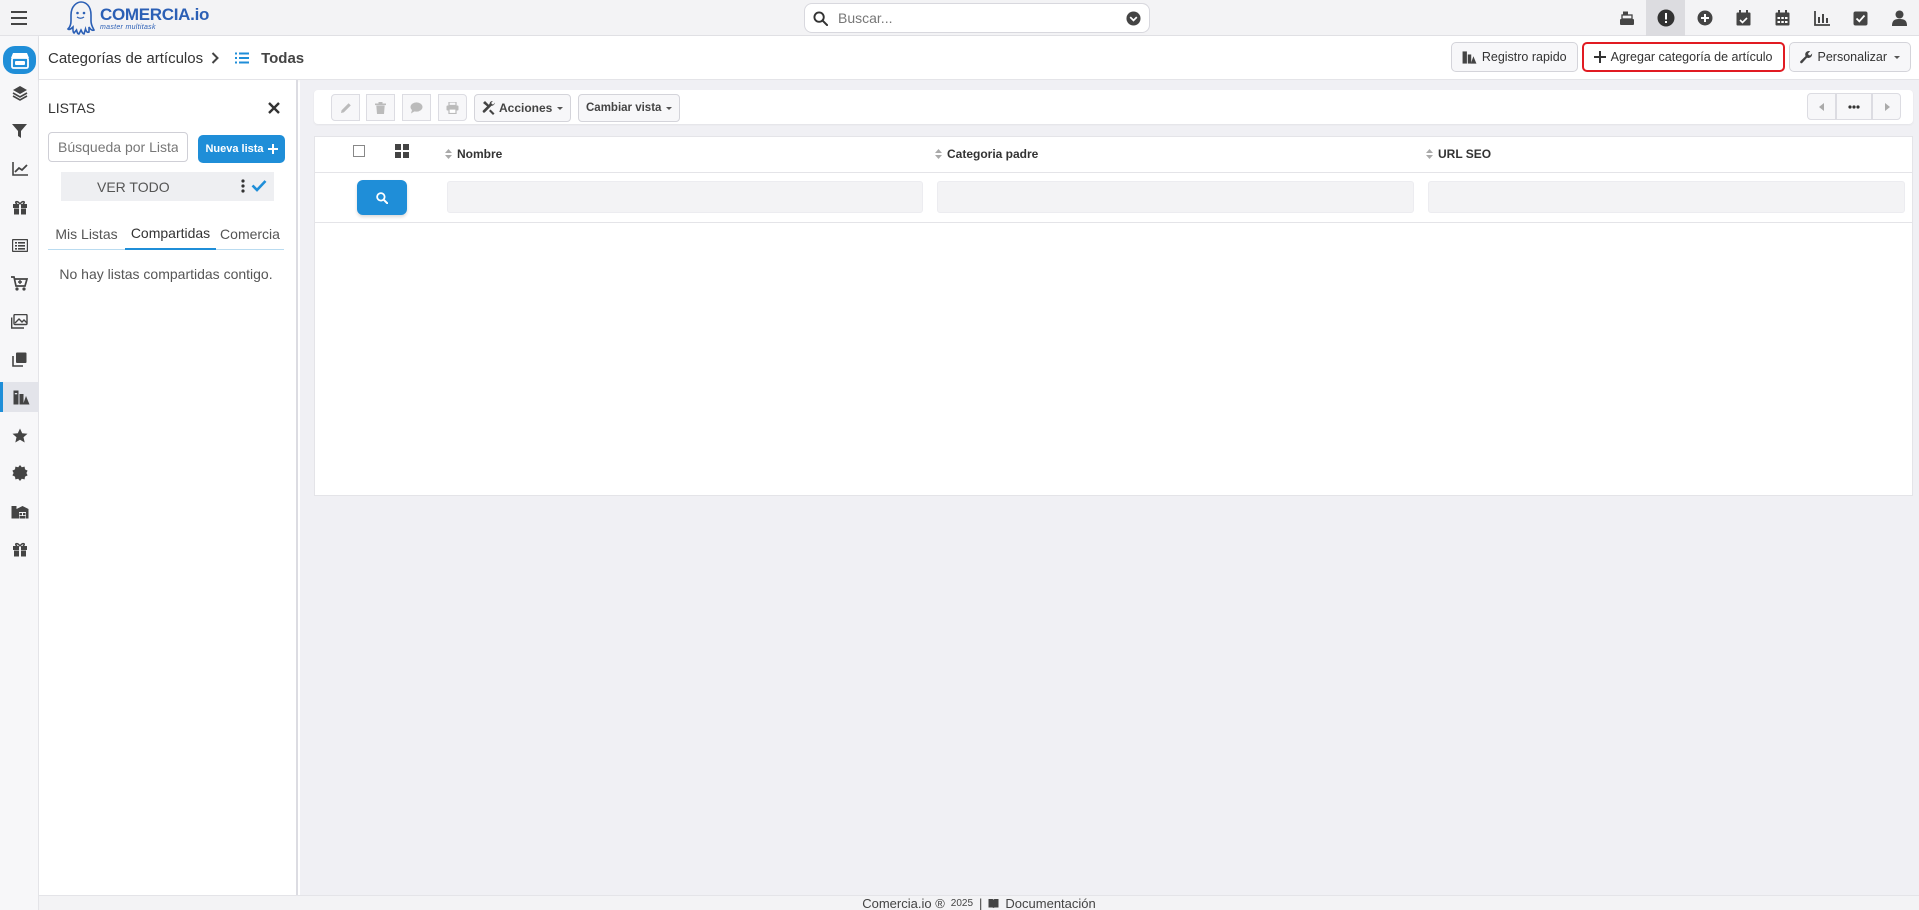 This screenshot has width=1919, height=910. What do you see at coordinates (19, 321) in the screenshot?
I see `images-icon` at bounding box center [19, 321].